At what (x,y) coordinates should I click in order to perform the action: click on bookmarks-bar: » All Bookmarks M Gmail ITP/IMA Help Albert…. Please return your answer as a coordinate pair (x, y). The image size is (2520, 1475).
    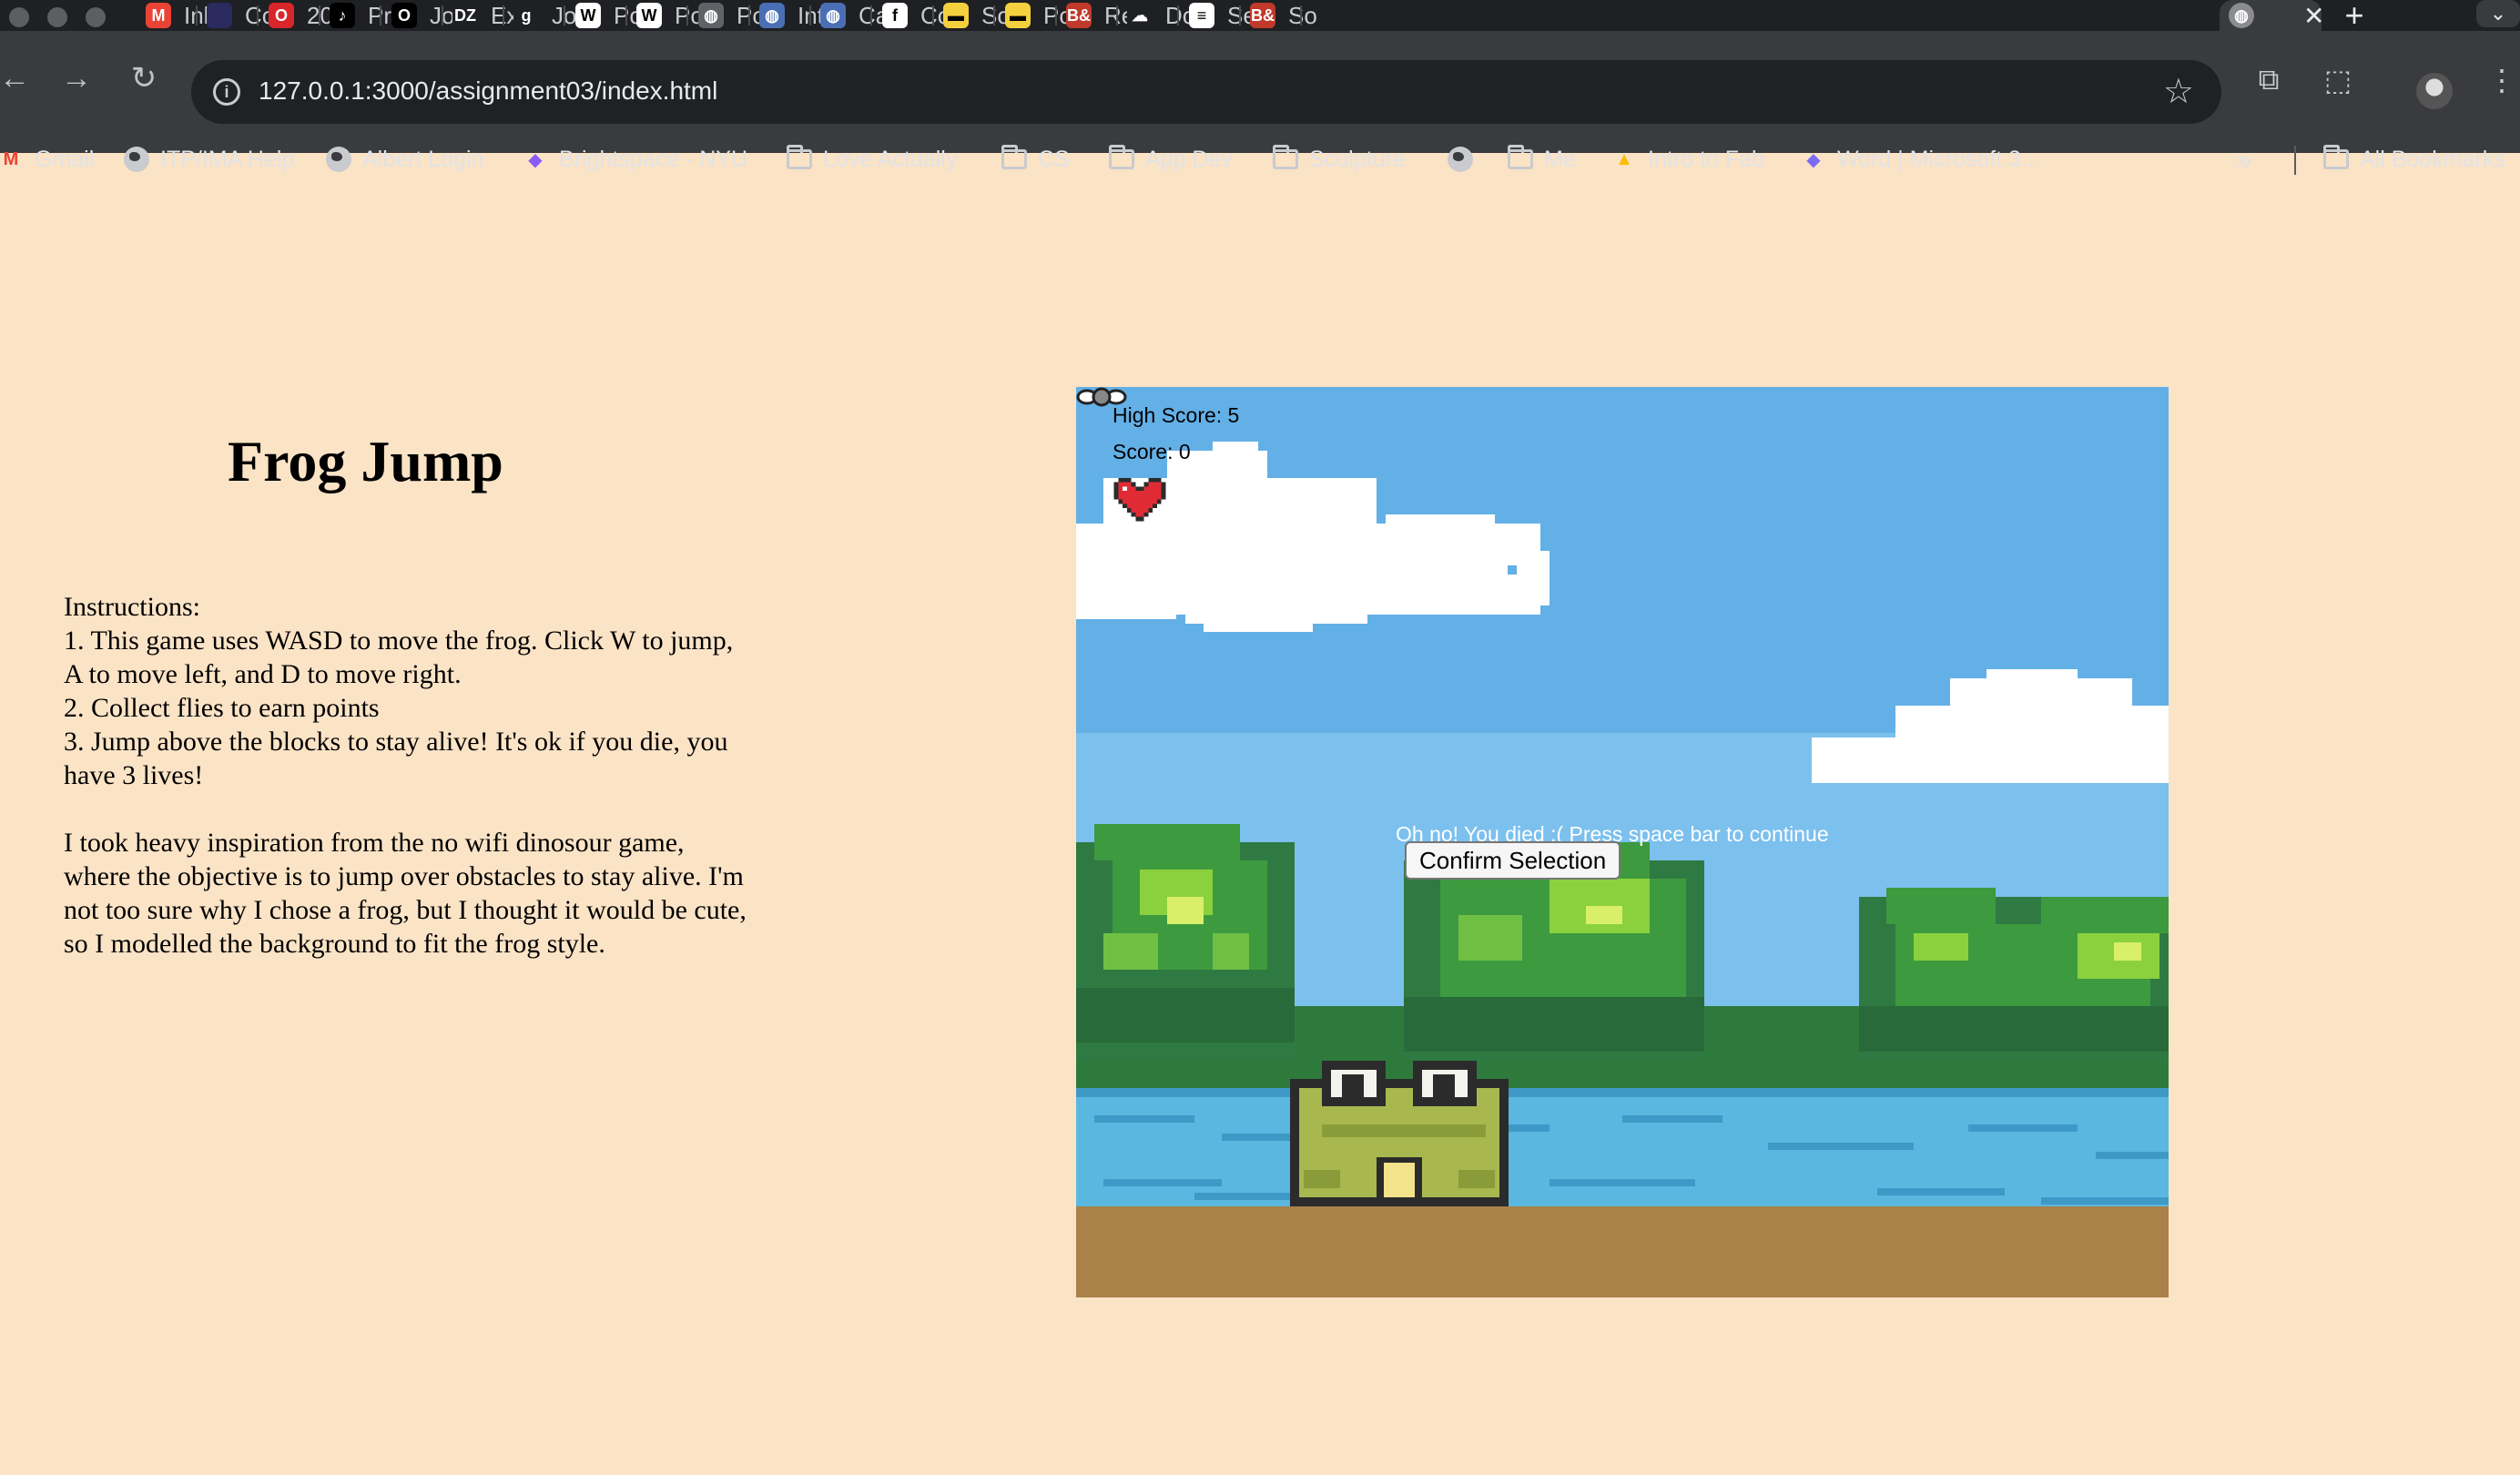
    Looking at the image, I should click on (1260, 159).